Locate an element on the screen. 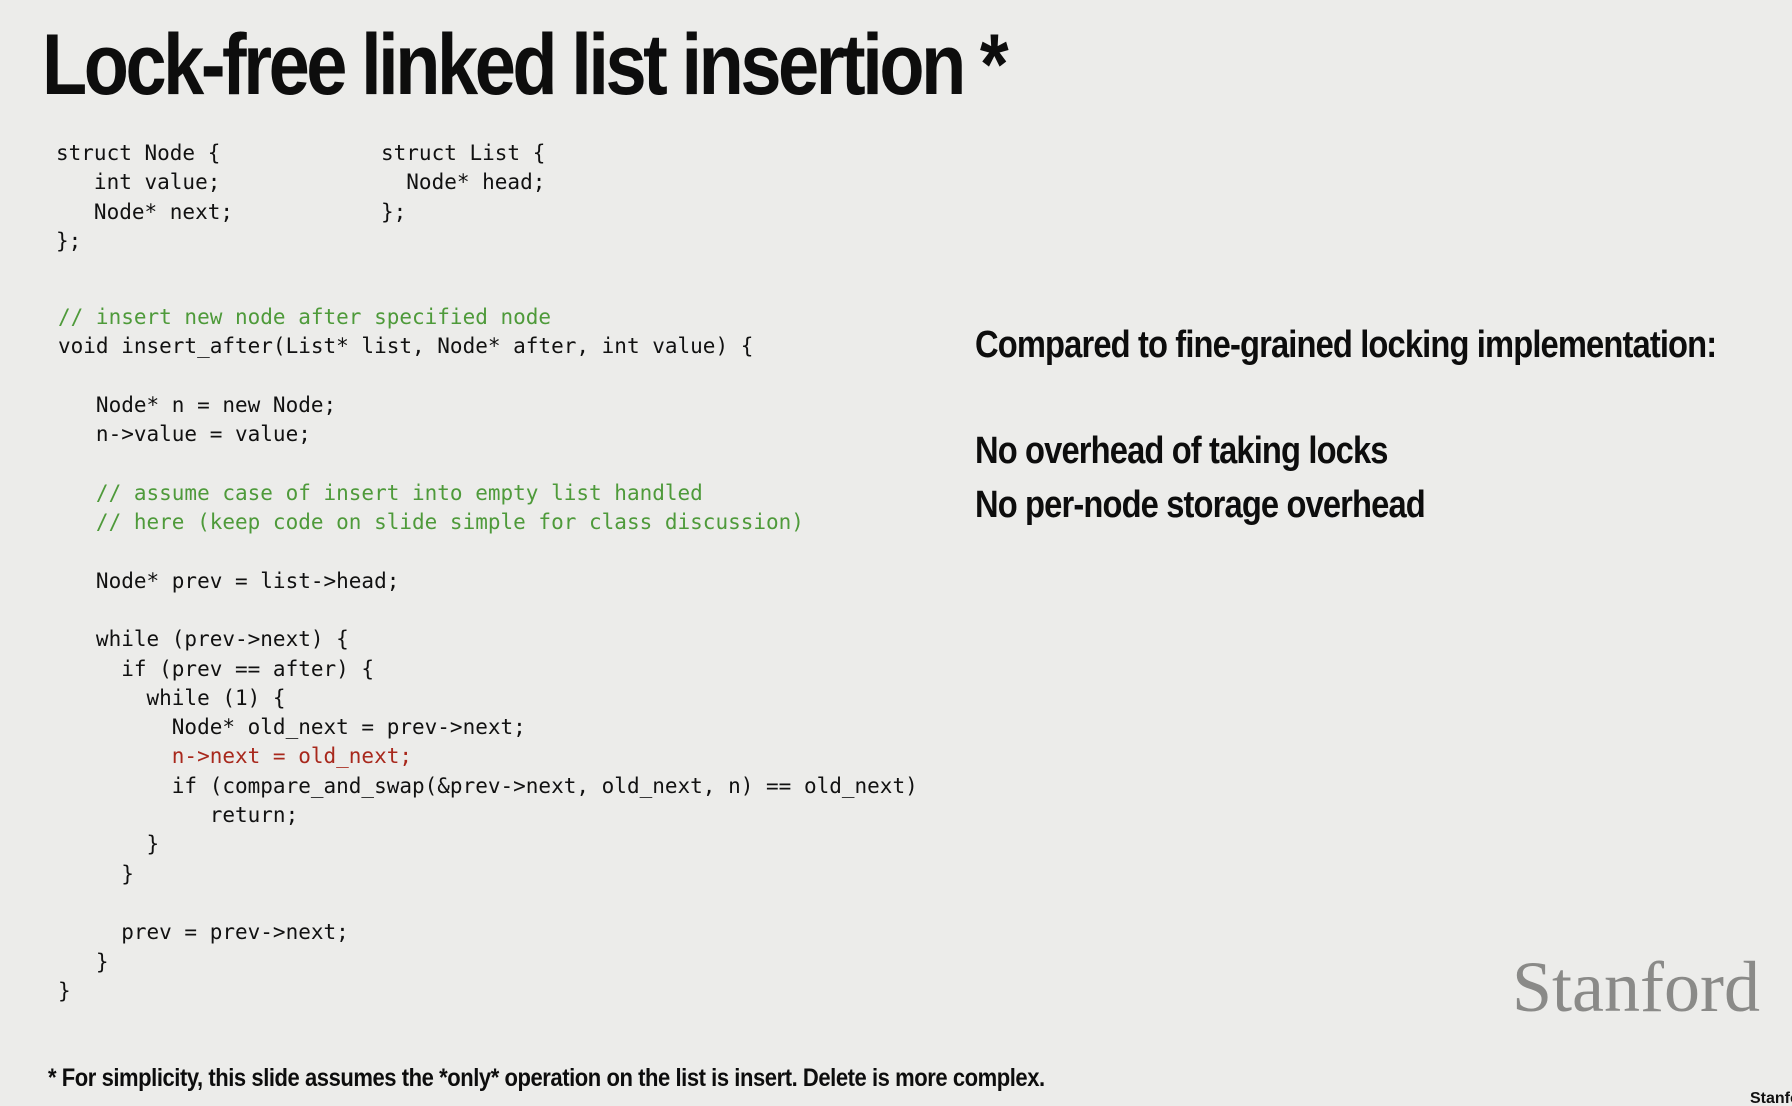 The width and height of the screenshot is (1792, 1106). code-line: Node* head; is located at coordinates (463, 182).